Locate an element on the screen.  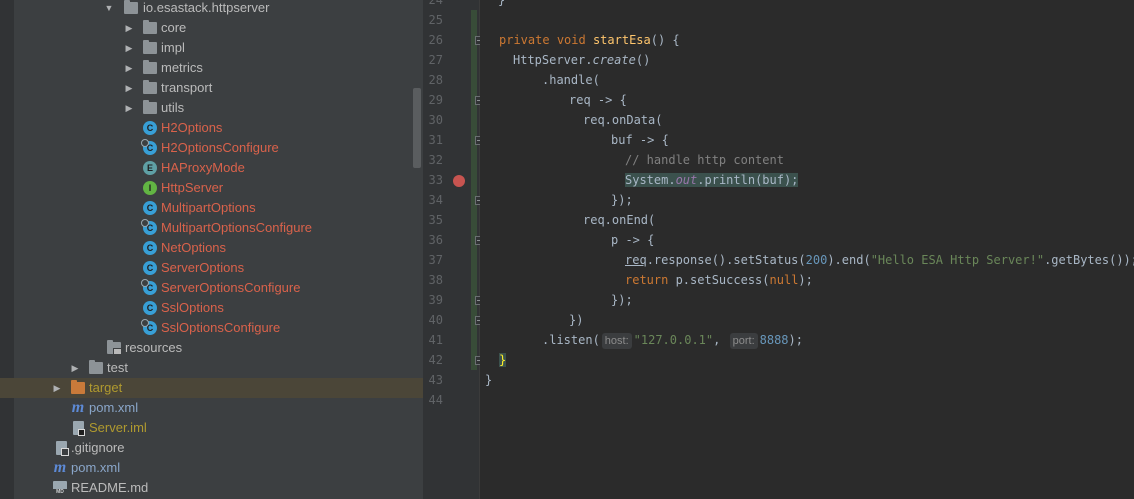
interface-icon: I is located at coordinates (150, 188).